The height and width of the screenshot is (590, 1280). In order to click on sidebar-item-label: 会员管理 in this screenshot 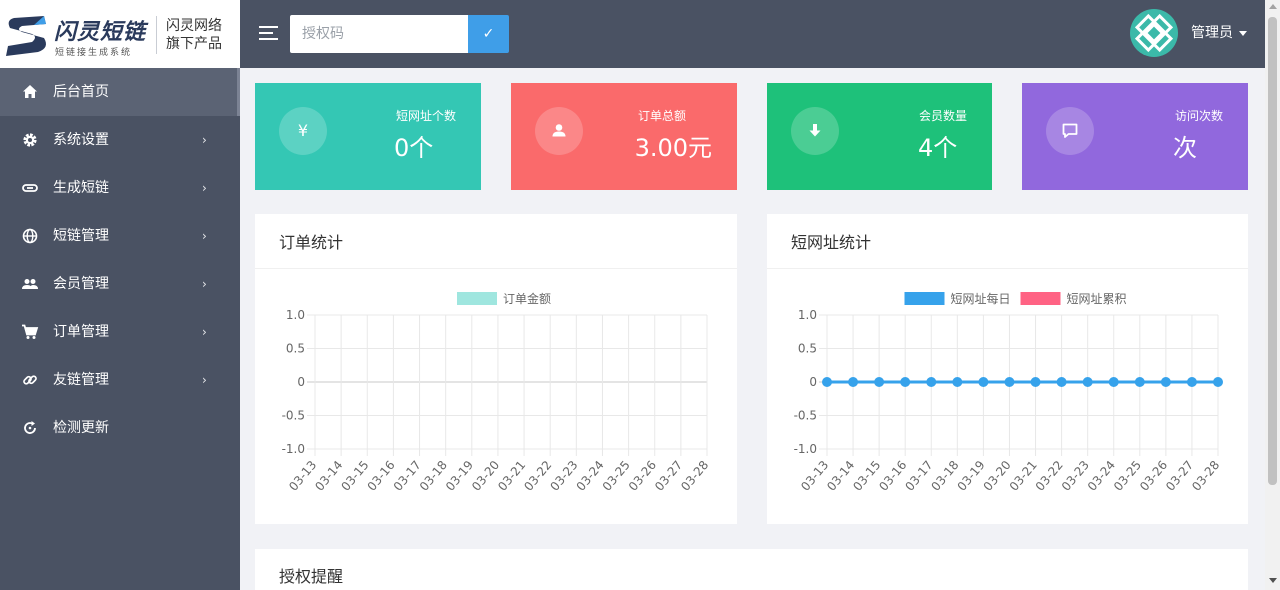, I will do `click(81, 284)`.